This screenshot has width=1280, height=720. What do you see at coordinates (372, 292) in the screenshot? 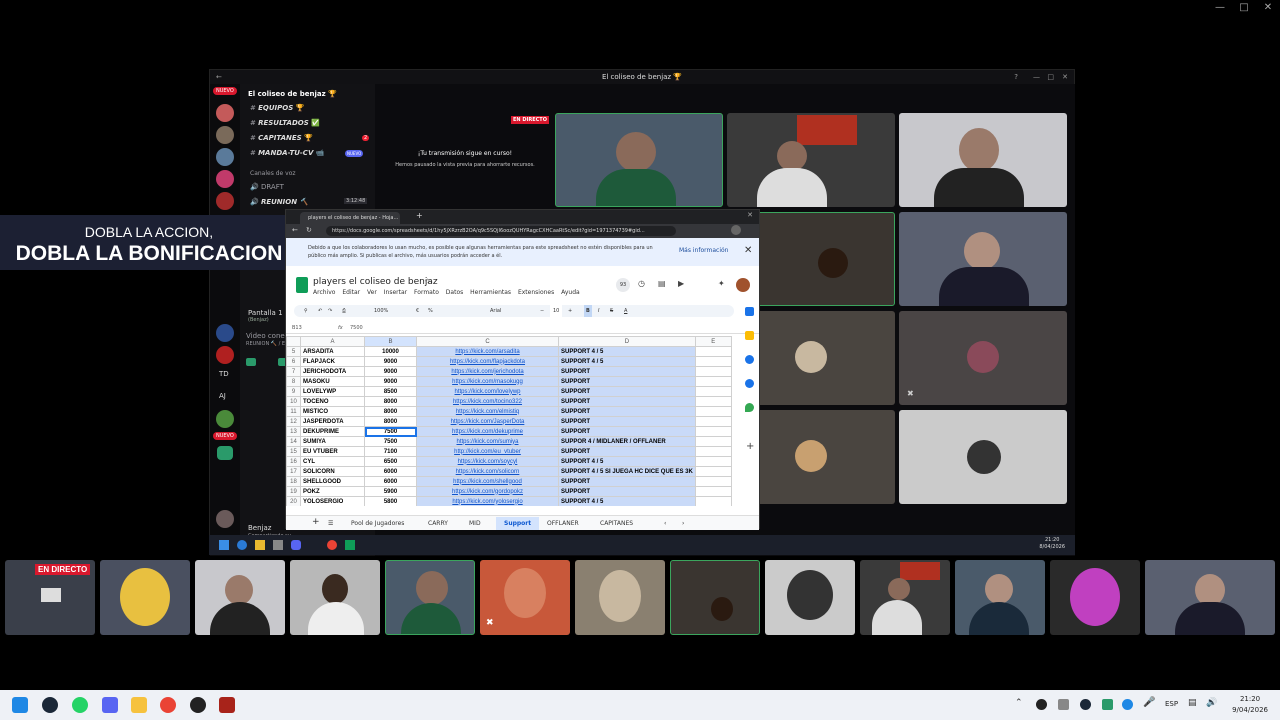
I see `menu-ver: Ver` at bounding box center [372, 292].